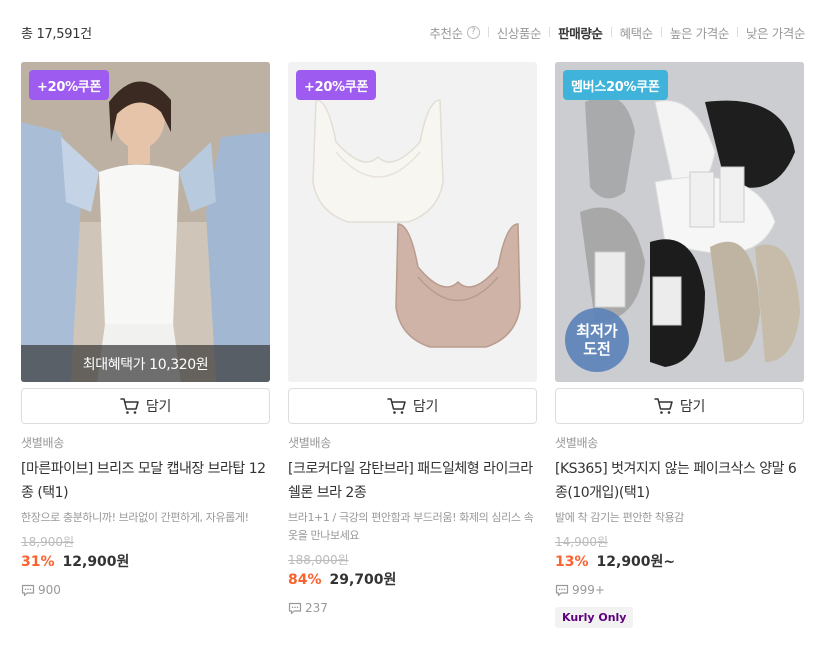 This screenshot has width=827, height=648. I want to click on product-image: +20%쿠폰, so click(412, 222).